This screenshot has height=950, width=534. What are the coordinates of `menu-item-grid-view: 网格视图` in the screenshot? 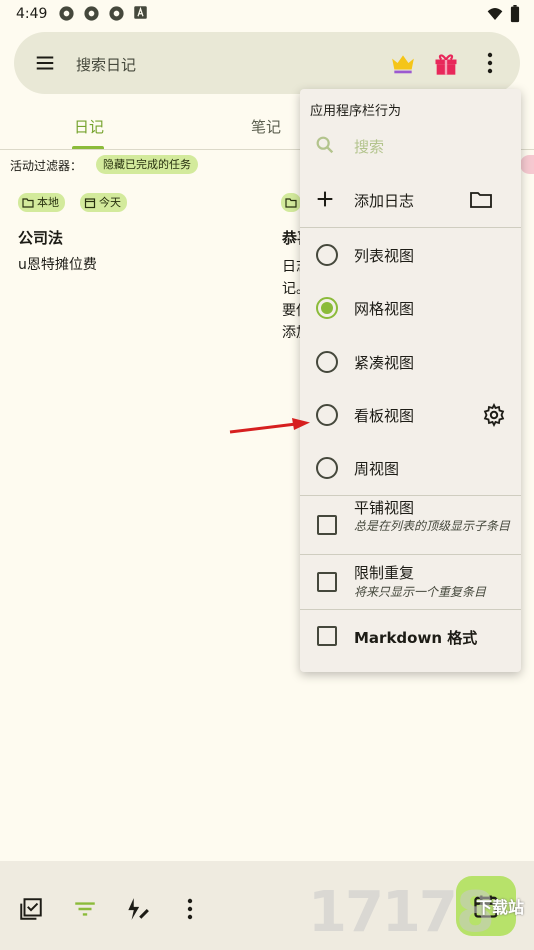 It's located at (410, 308).